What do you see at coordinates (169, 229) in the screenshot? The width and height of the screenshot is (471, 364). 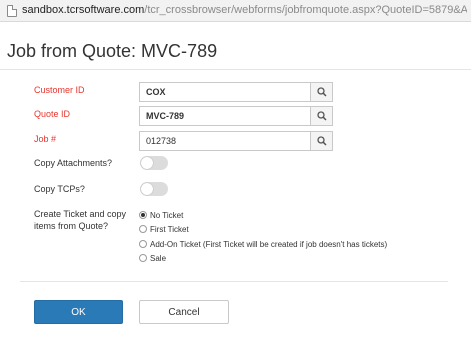 I see `radio-label: First Ticket` at bounding box center [169, 229].